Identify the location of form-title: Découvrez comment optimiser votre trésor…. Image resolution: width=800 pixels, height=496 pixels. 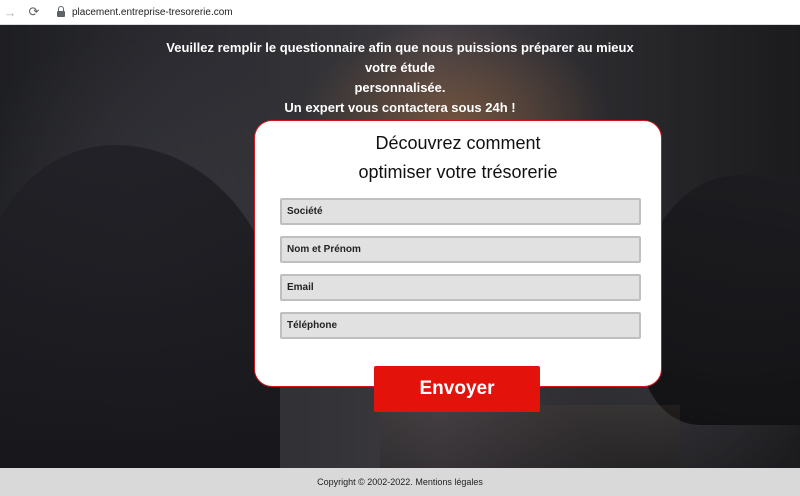
(458, 158).